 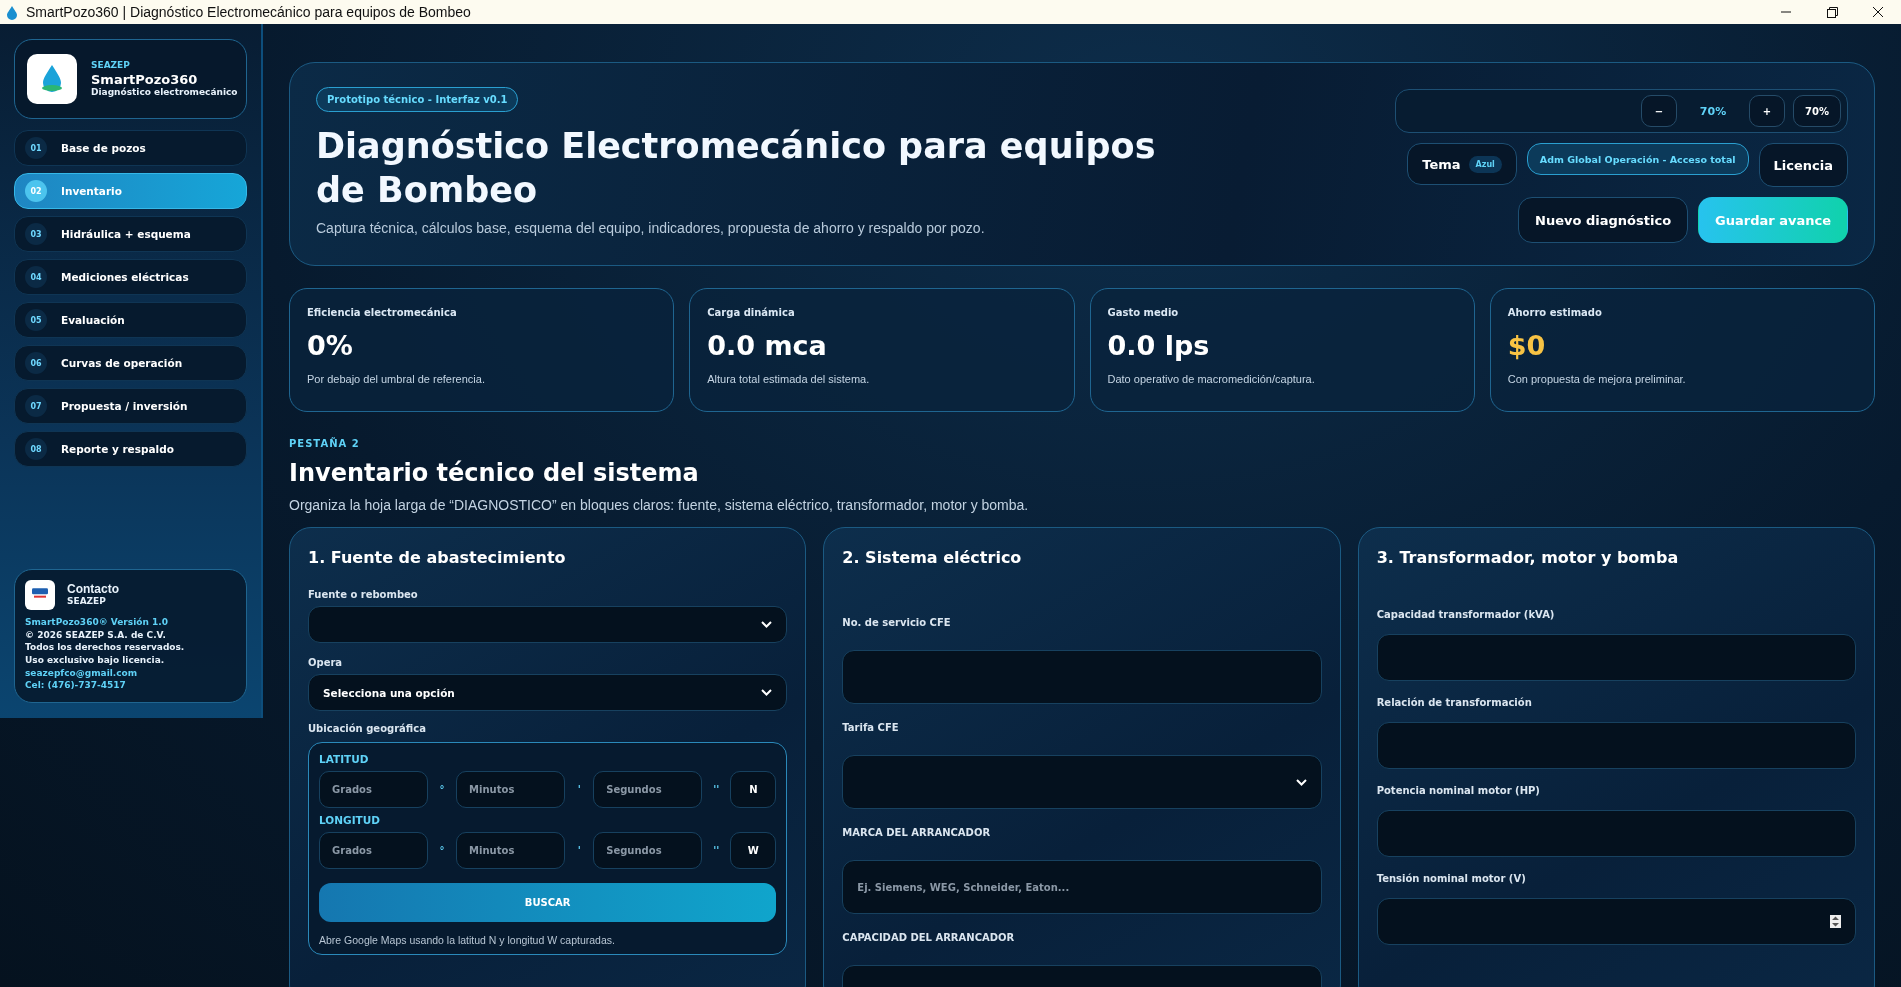 I want to click on nav-item: 01 Base de pozos, so click(x=130, y=148).